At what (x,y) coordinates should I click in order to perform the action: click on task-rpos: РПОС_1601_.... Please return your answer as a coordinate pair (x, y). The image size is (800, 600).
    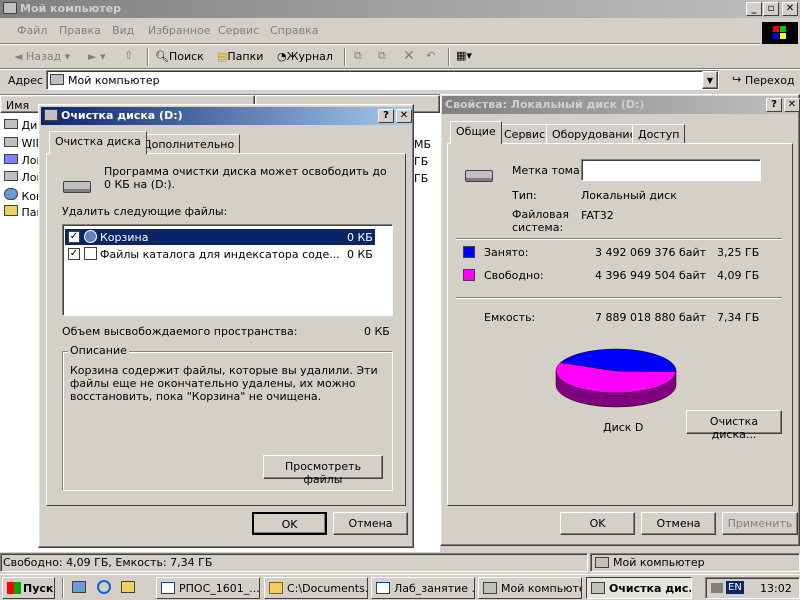
    Looking at the image, I should click on (208, 588).